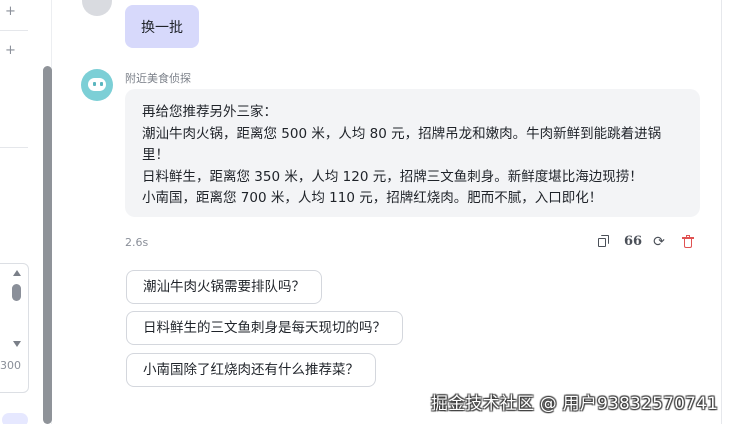 Image resolution: width=729 pixels, height=424 pixels. I want to click on refresh-icon: ⟳, so click(659, 242).